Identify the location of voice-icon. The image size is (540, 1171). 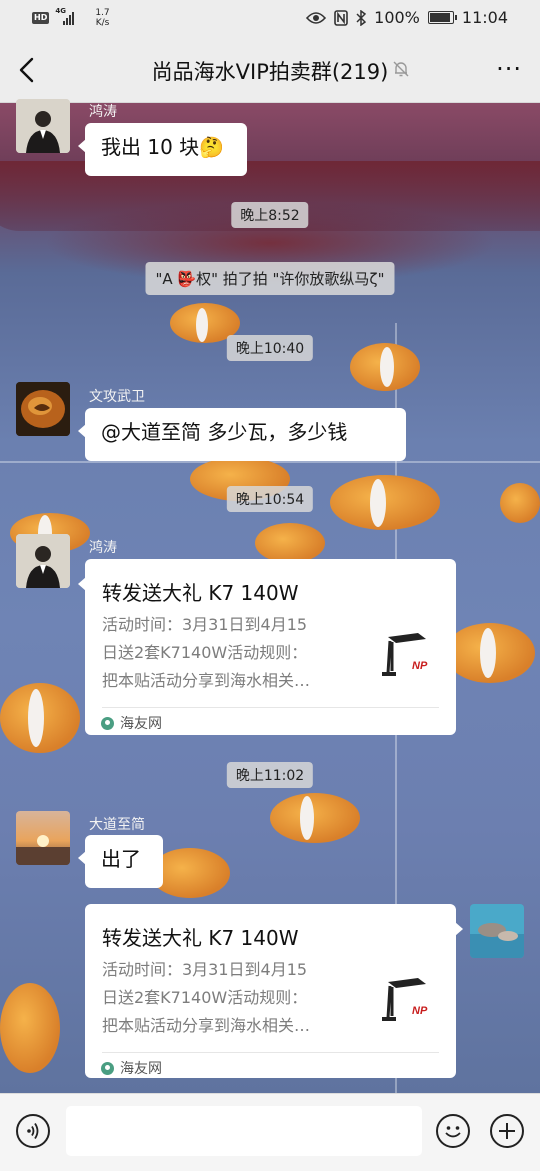
(33, 1131).